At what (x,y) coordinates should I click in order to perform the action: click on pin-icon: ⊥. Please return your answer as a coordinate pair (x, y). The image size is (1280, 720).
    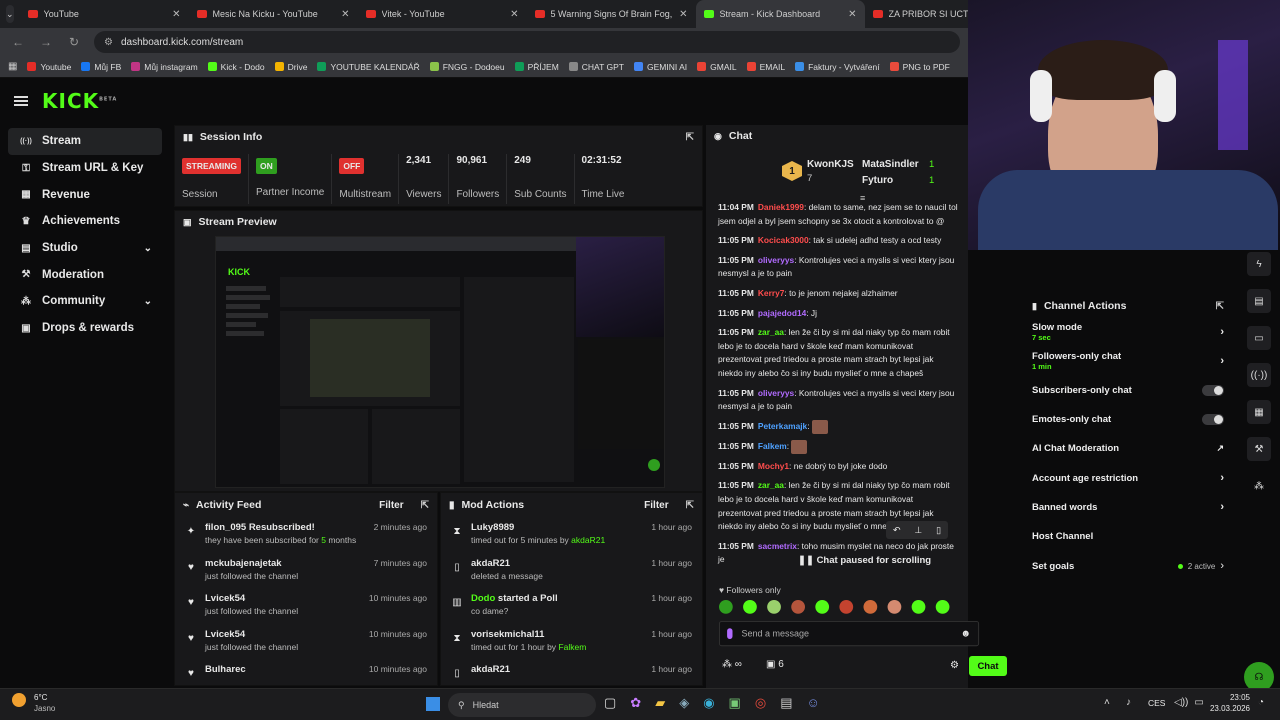
    Looking at the image, I should click on (918, 530).